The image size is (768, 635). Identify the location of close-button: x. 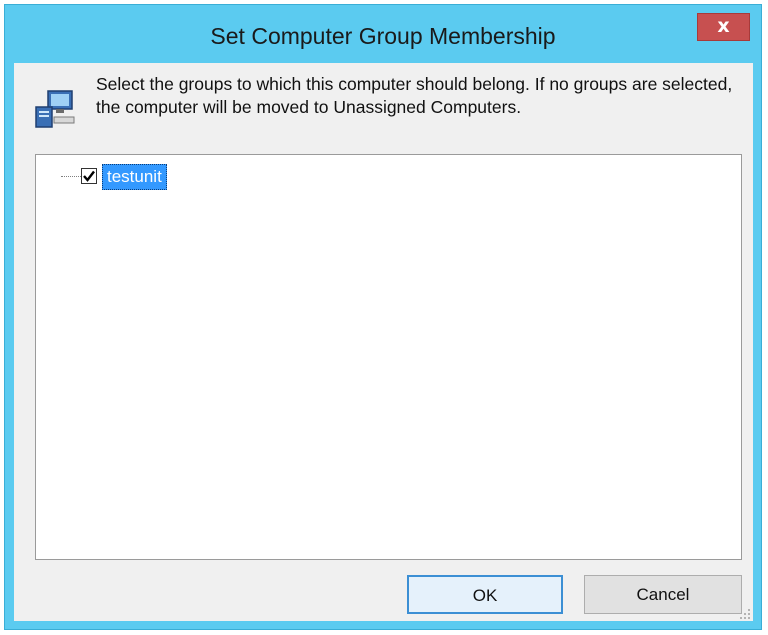
(723, 27).